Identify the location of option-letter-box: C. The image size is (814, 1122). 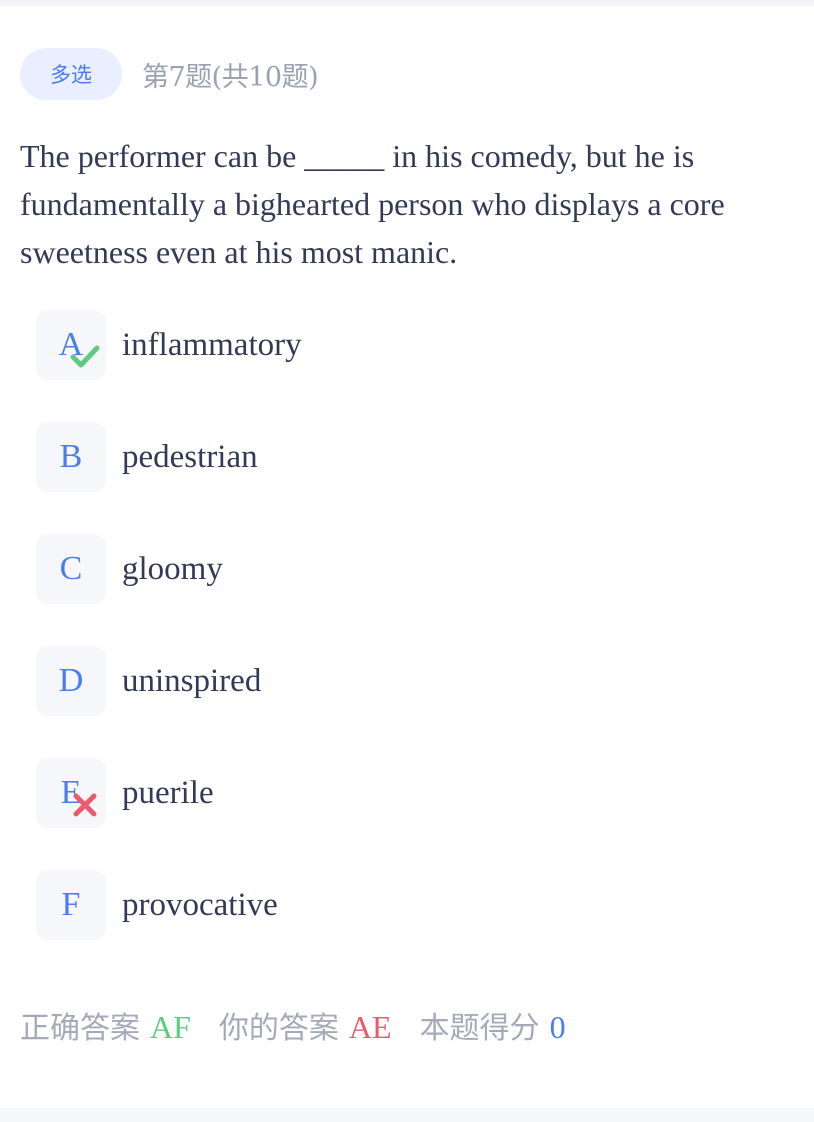
(71, 569).